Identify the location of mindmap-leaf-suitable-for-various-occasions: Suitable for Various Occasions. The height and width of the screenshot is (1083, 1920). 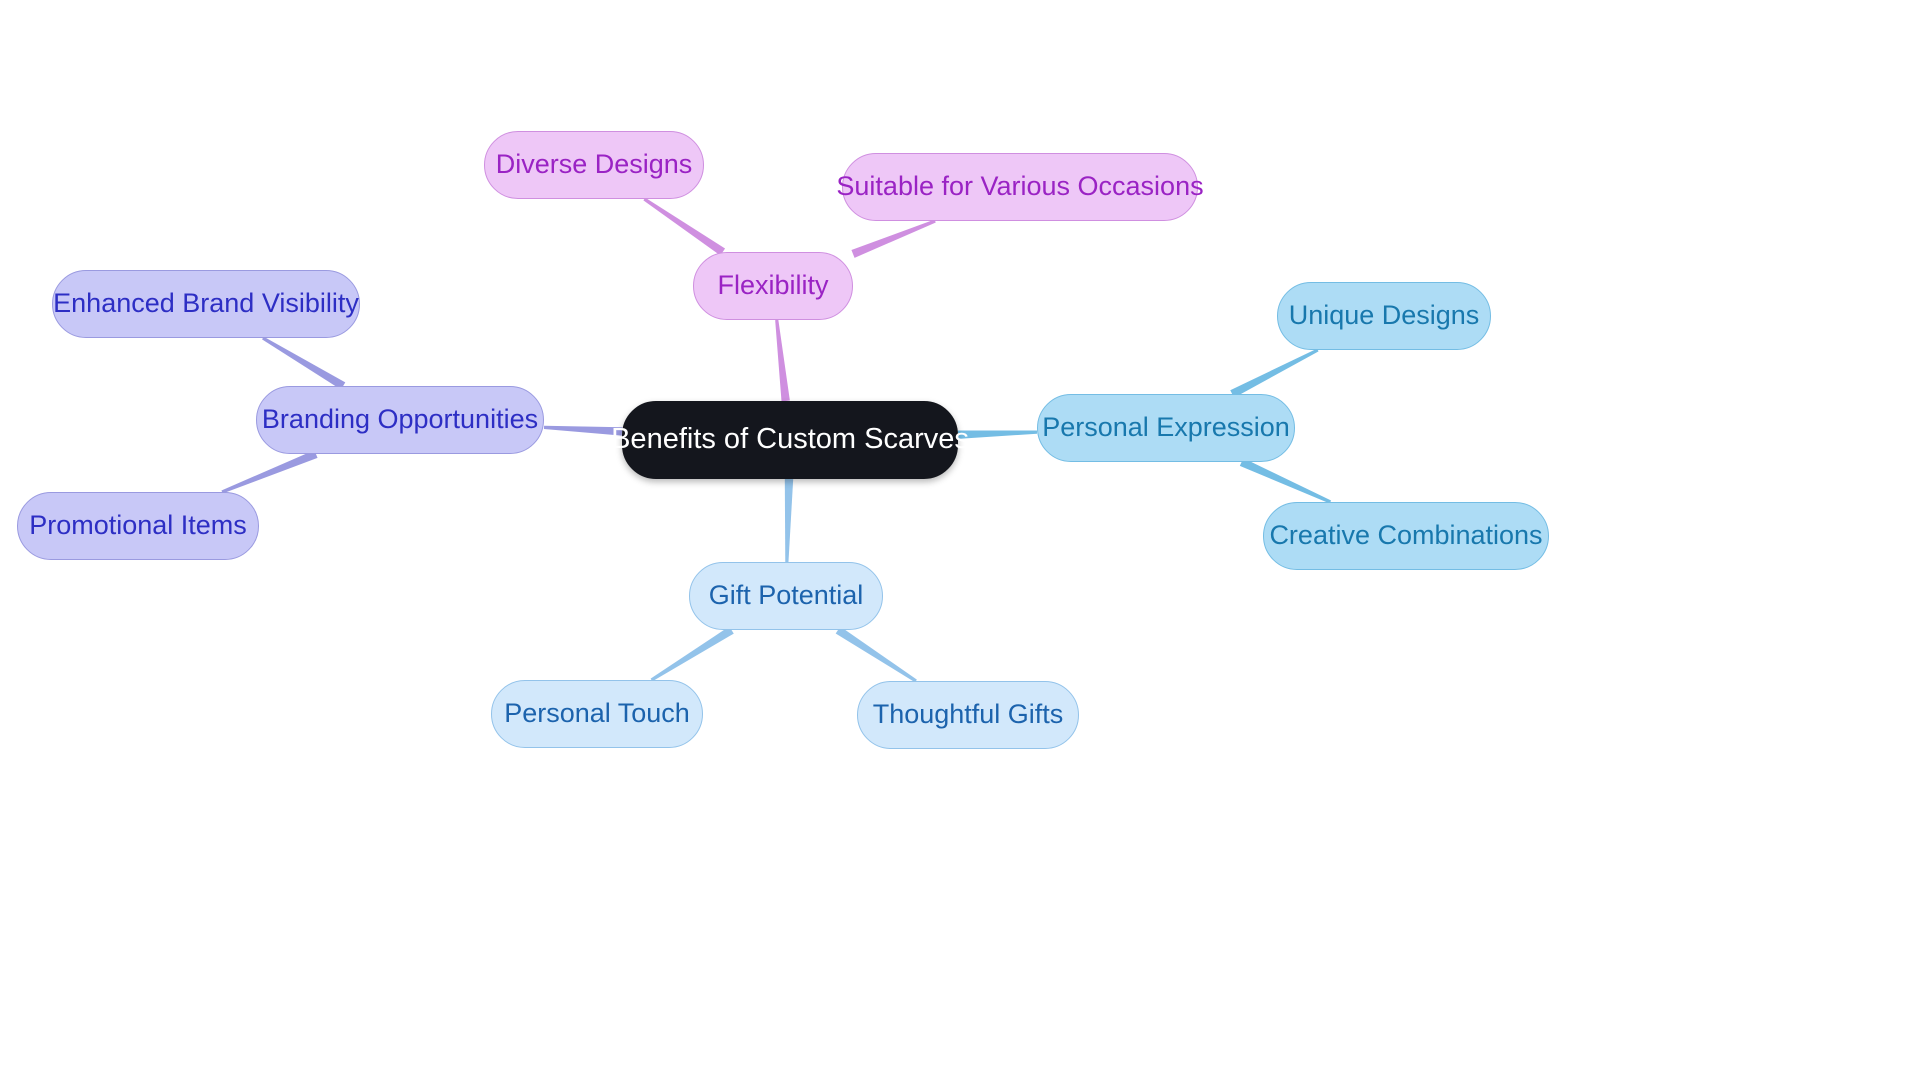
(1020, 187).